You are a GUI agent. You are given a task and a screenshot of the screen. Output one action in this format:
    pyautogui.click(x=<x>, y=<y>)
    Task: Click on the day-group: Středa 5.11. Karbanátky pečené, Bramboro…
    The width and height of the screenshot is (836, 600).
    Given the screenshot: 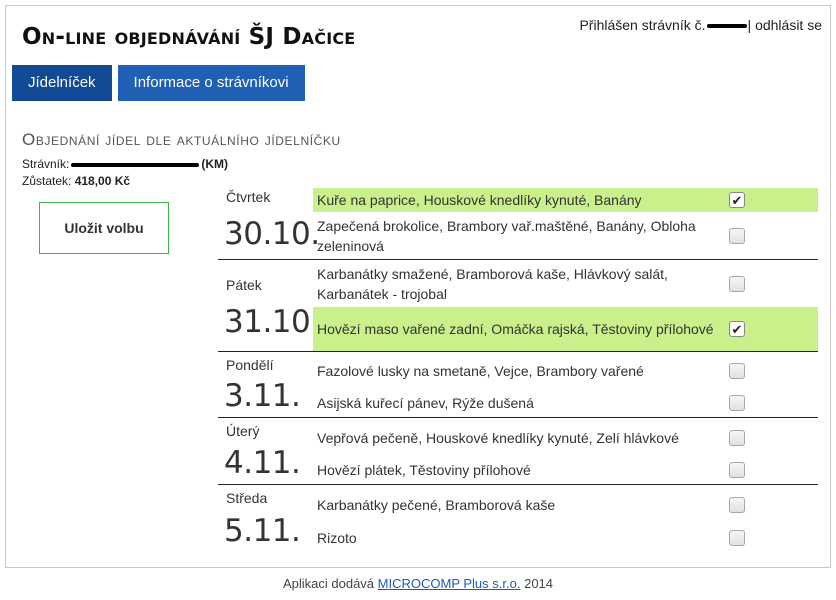 What is the action you would take?
    pyautogui.click(x=518, y=520)
    